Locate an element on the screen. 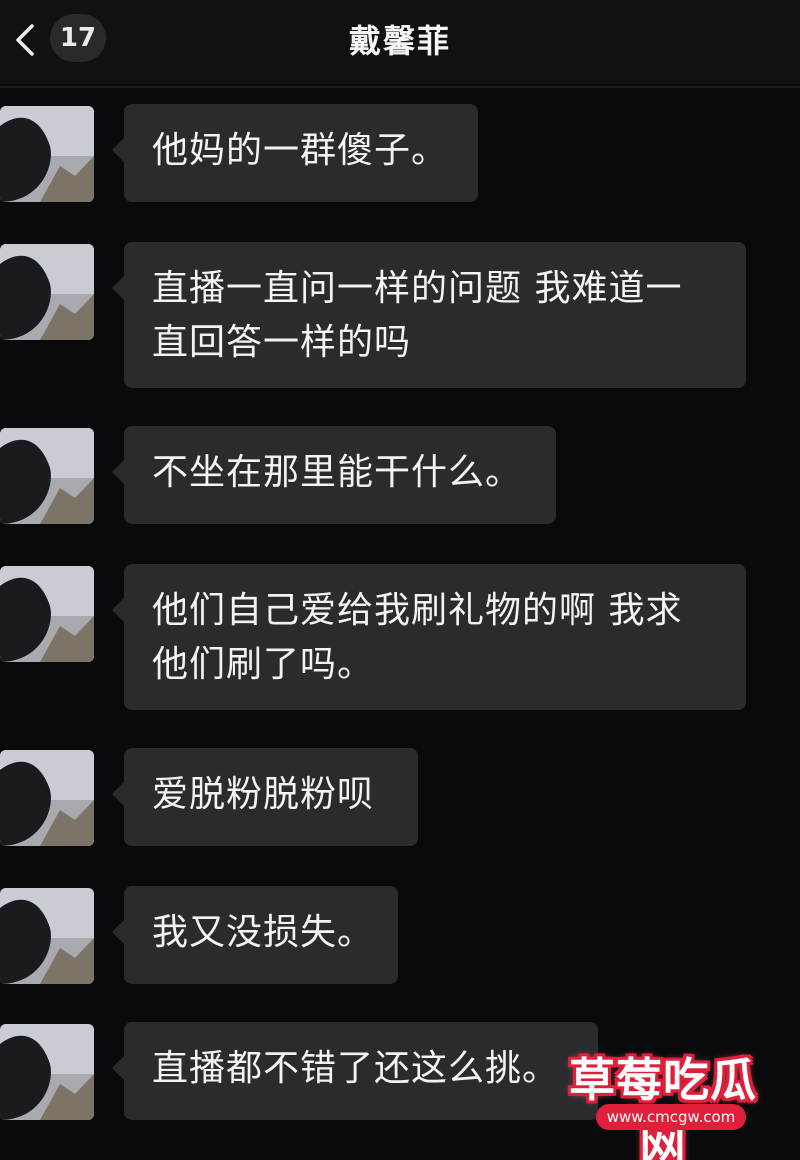 Image resolution: width=800 pixels, height=1160 pixels. chat-header: 17 戴馨菲 is located at coordinates (400, 42).